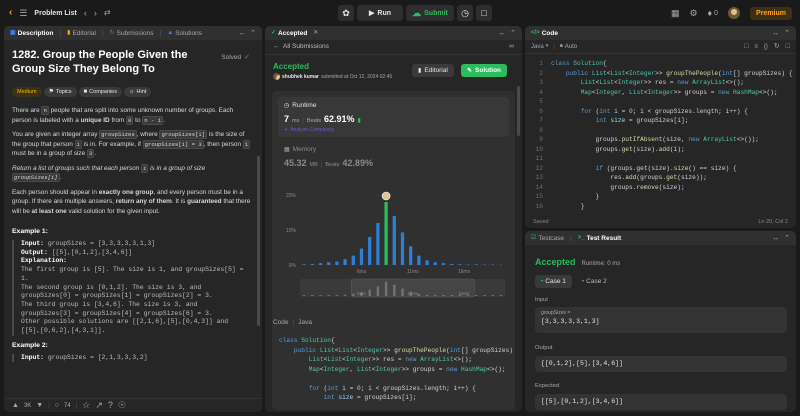  Describe the element at coordinates (122, 405) in the screenshot. I see `feedback-icon: ☉` at that location.